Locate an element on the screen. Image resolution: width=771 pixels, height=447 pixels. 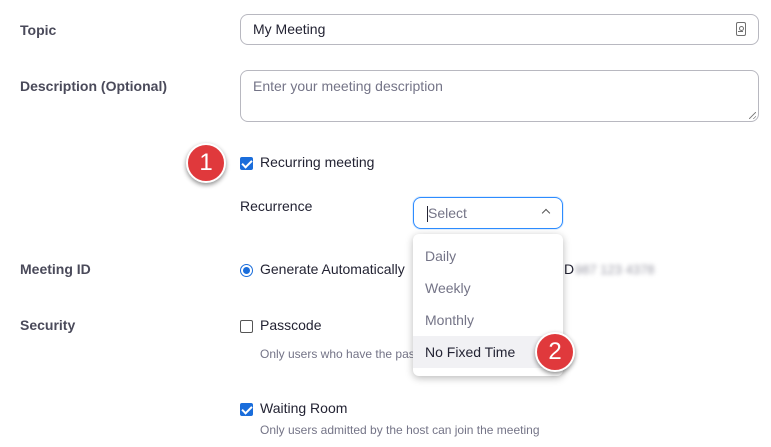
chevron-up-icon is located at coordinates (546, 213).